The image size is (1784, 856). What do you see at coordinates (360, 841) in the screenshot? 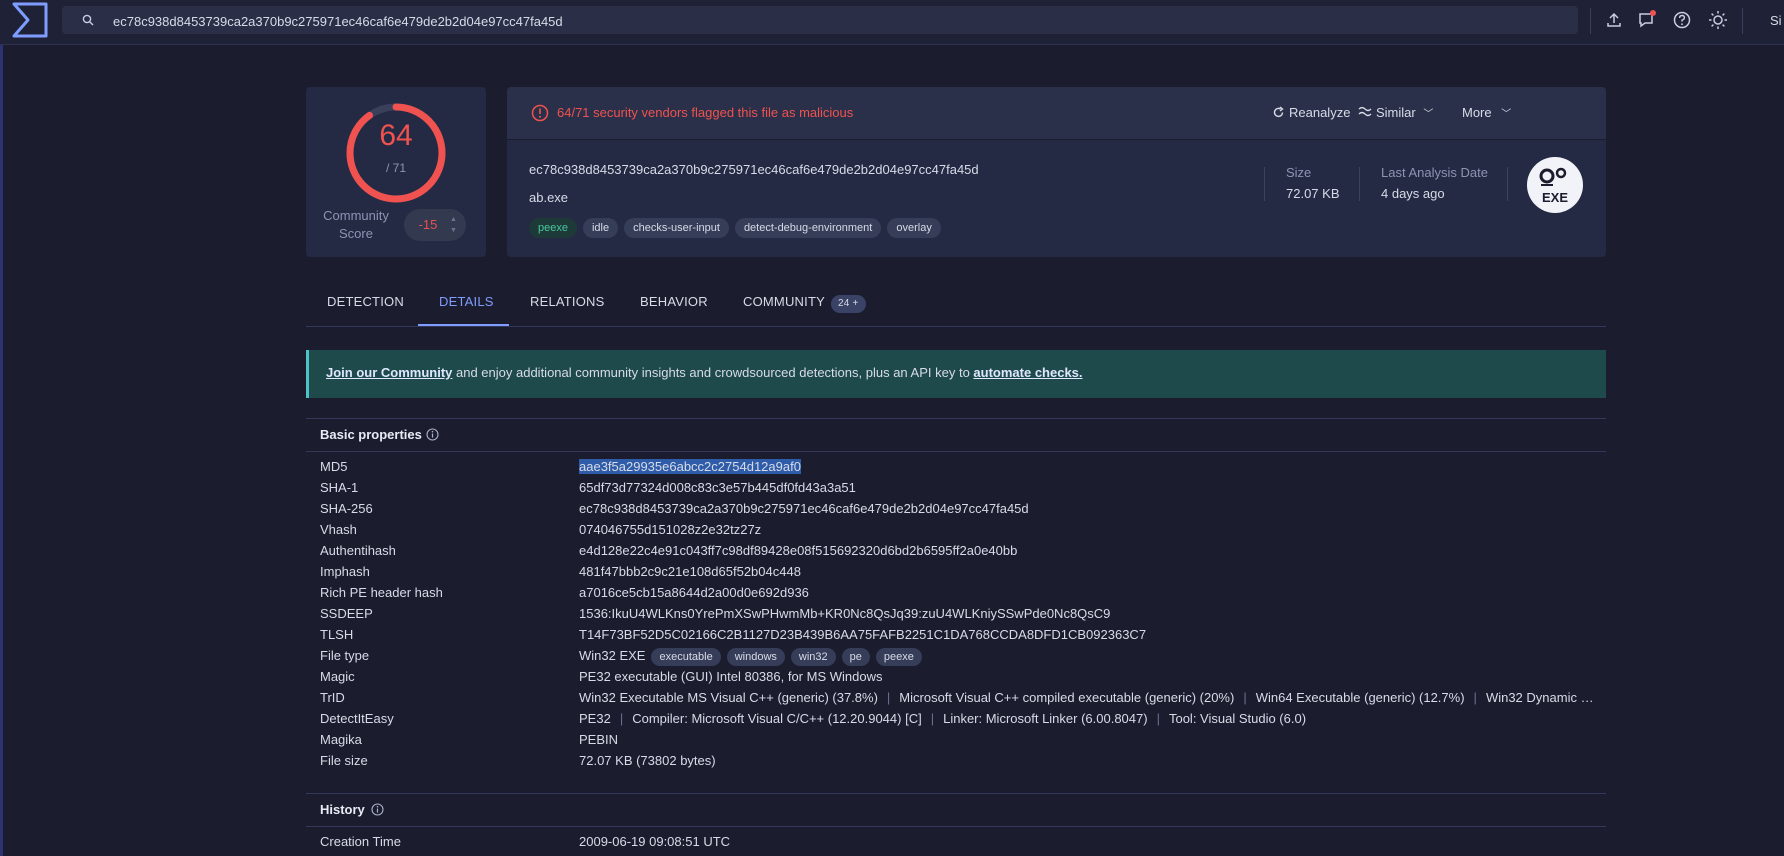
I see `property-key: Creation Time` at bounding box center [360, 841].